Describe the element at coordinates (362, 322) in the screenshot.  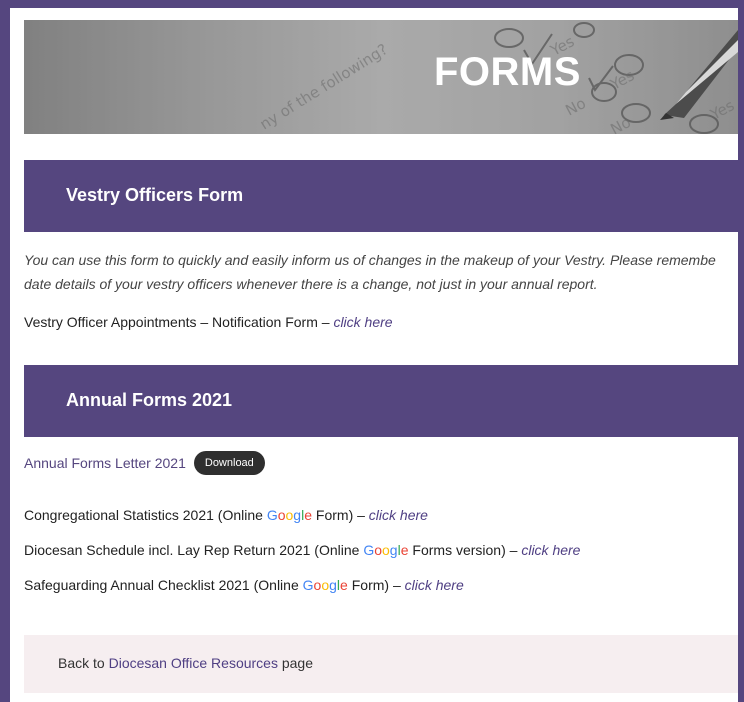
I see `vestry-form-link: click here` at that location.